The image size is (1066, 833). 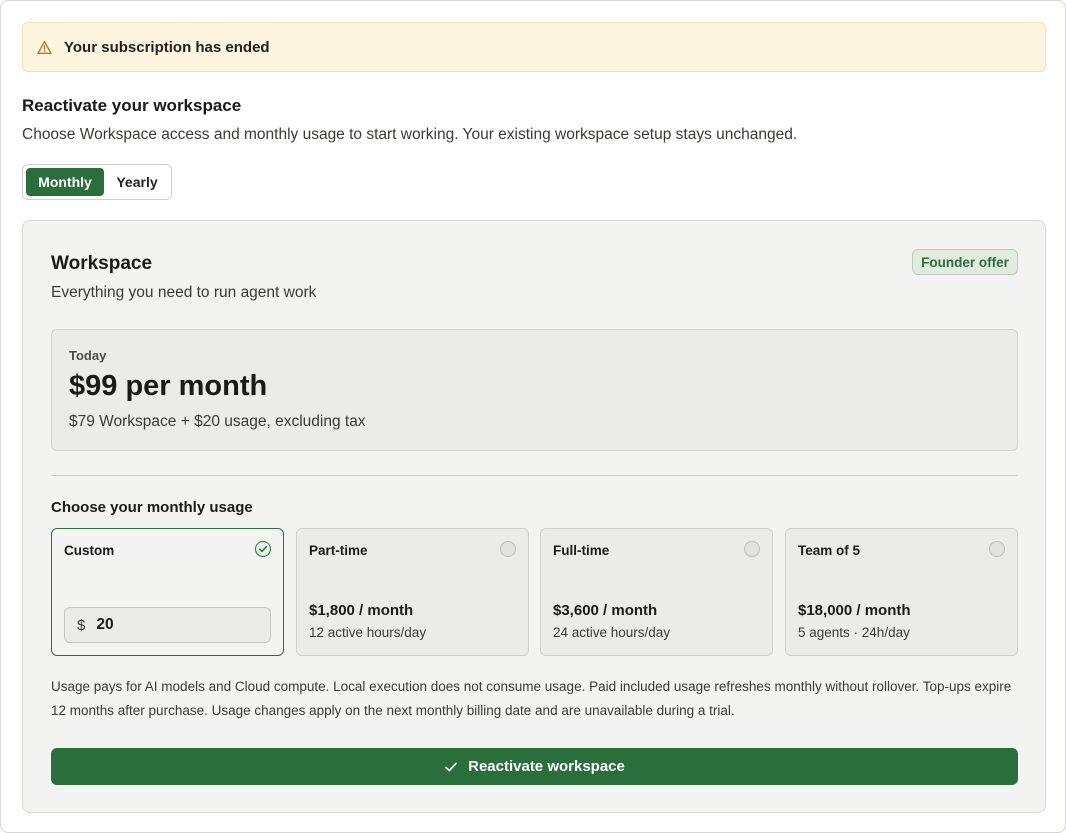 What do you see at coordinates (132, 105) in the screenshot?
I see `page-title: Reactivate your workspace` at bounding box center [132, 105].